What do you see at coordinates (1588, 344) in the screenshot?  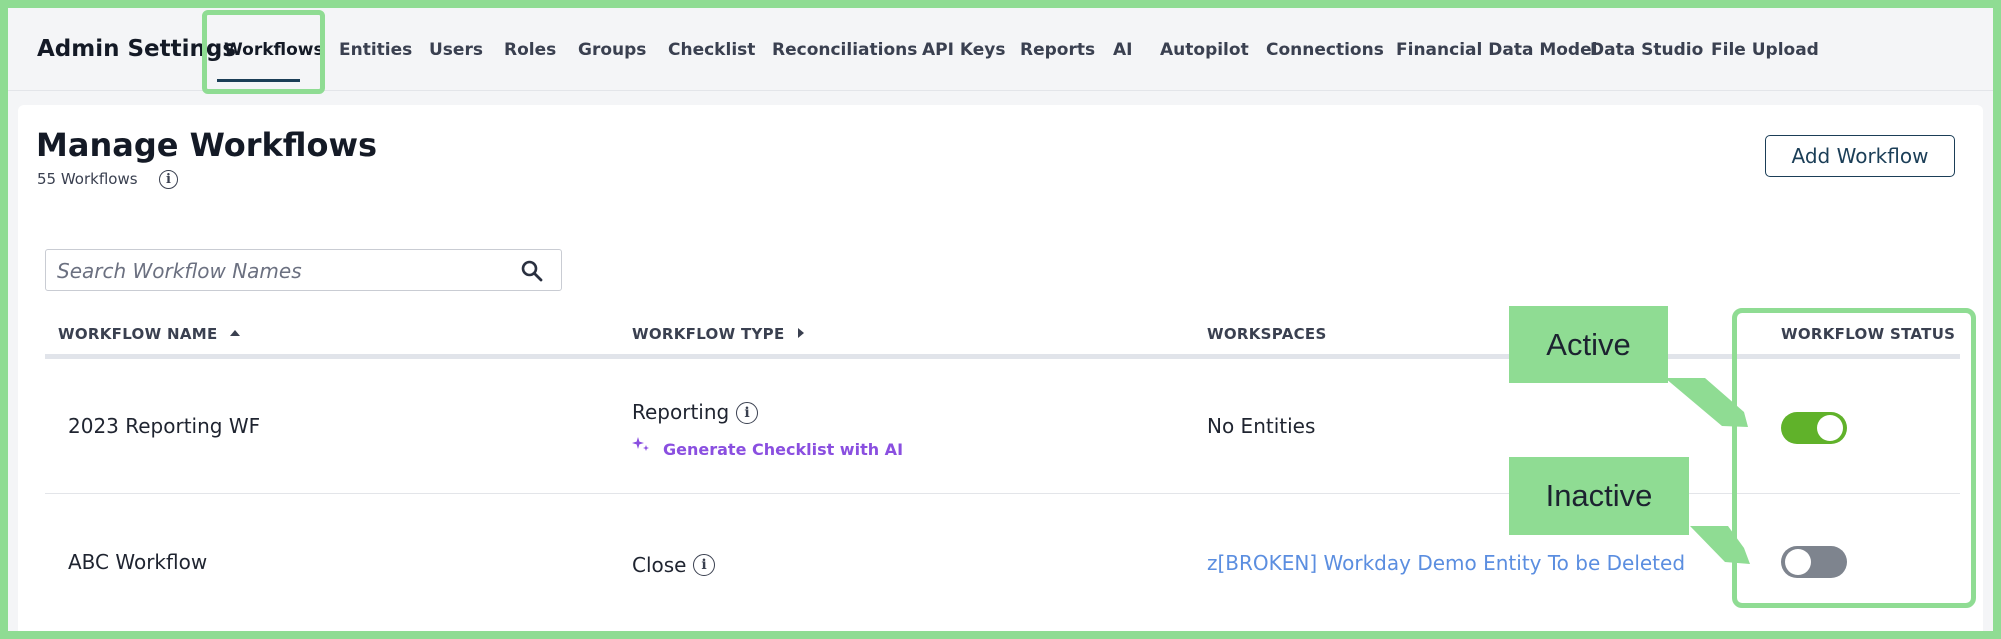 I see `callout-active: Active` at bounding box center [1588, 344].